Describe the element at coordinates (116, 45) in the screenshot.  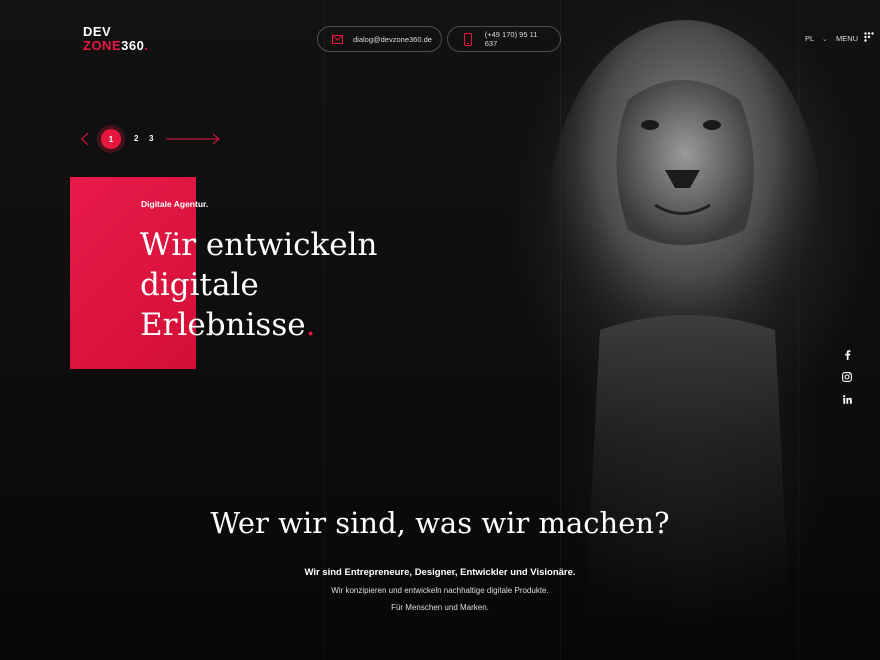
I see `logo-line2: ZONE360.` at that location.